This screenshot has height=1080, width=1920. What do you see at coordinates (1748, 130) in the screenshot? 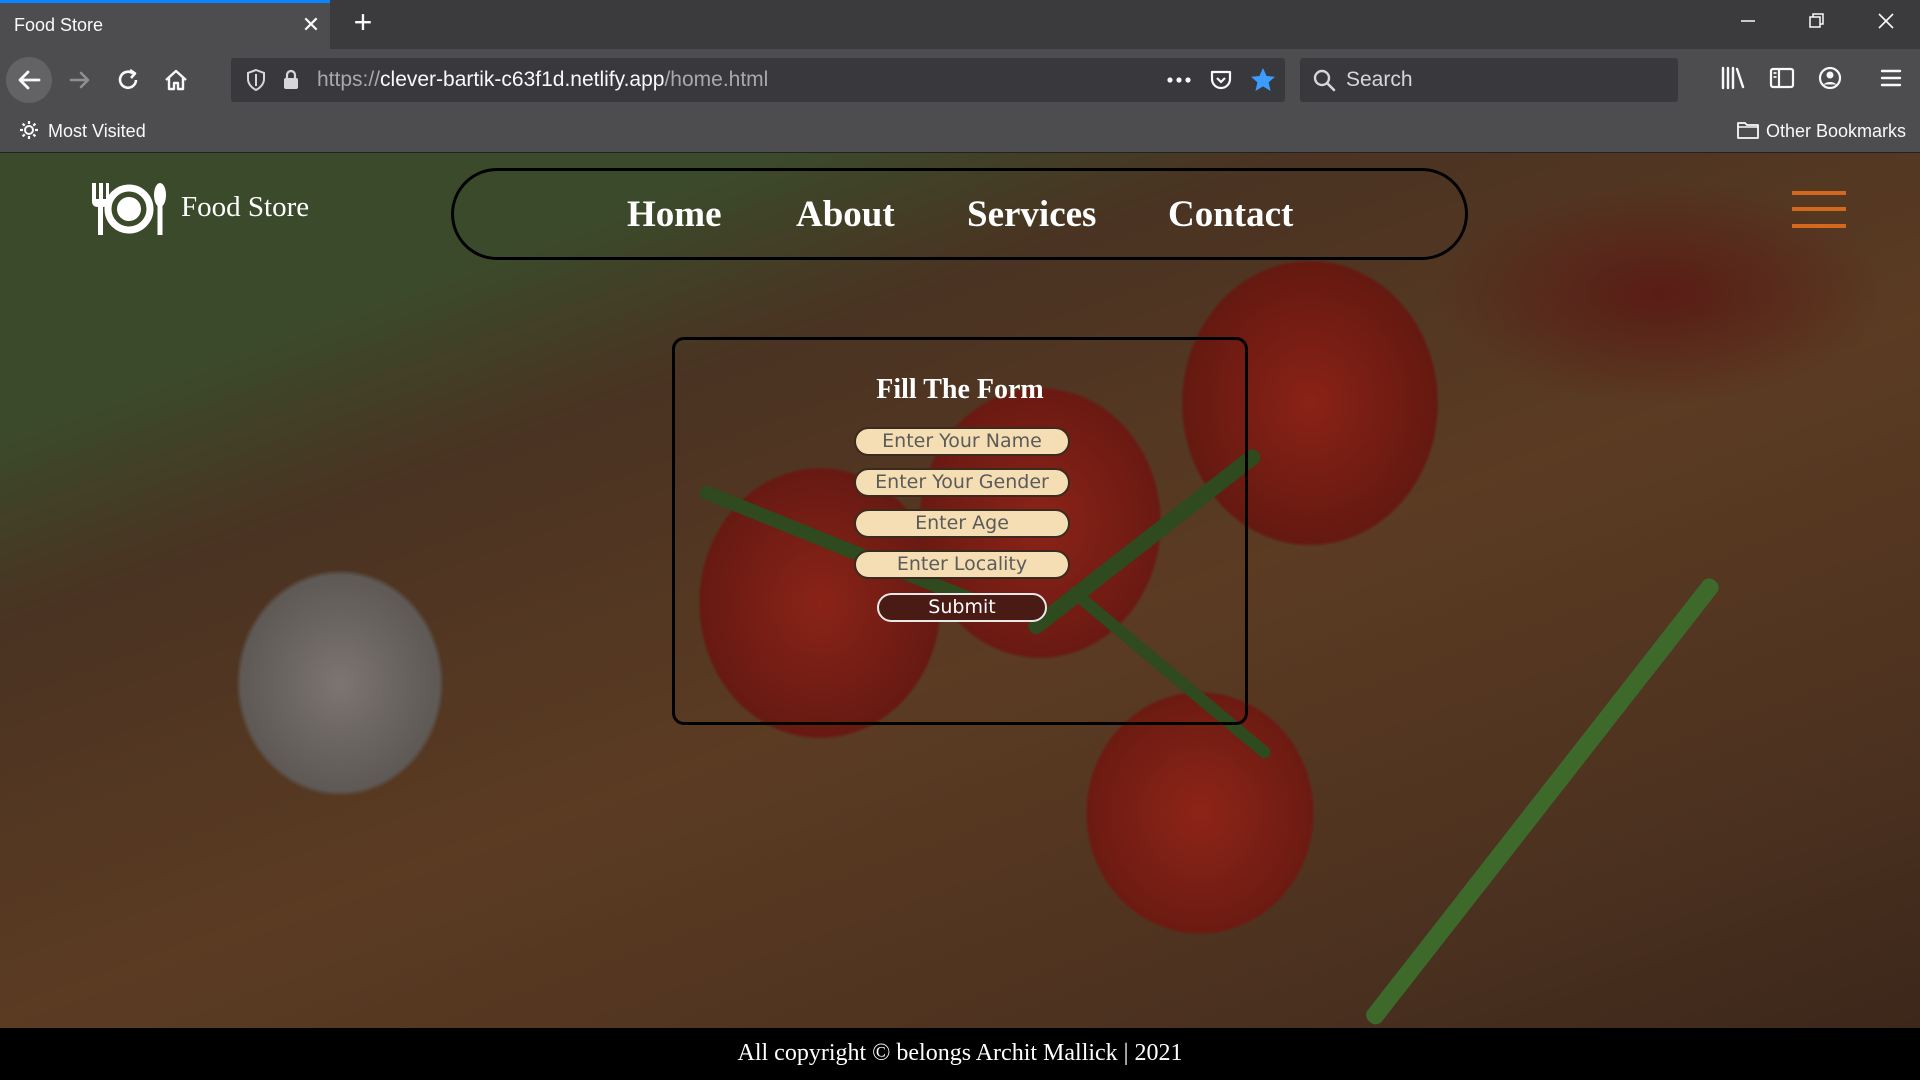
I see `folder-icon` at bounding box center [1748, 130].